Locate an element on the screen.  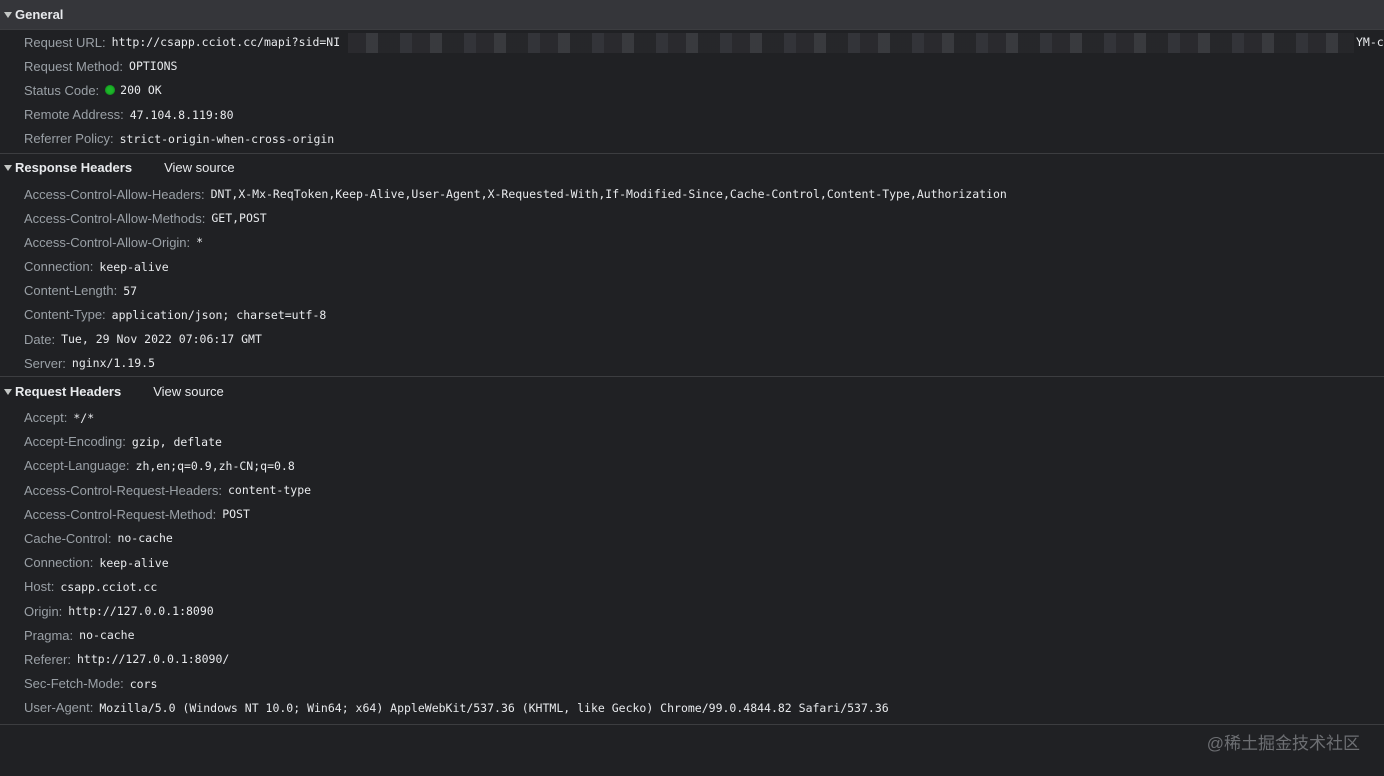
request-headers-section-header: Request Headers View source is located at coordinates (692, 391).